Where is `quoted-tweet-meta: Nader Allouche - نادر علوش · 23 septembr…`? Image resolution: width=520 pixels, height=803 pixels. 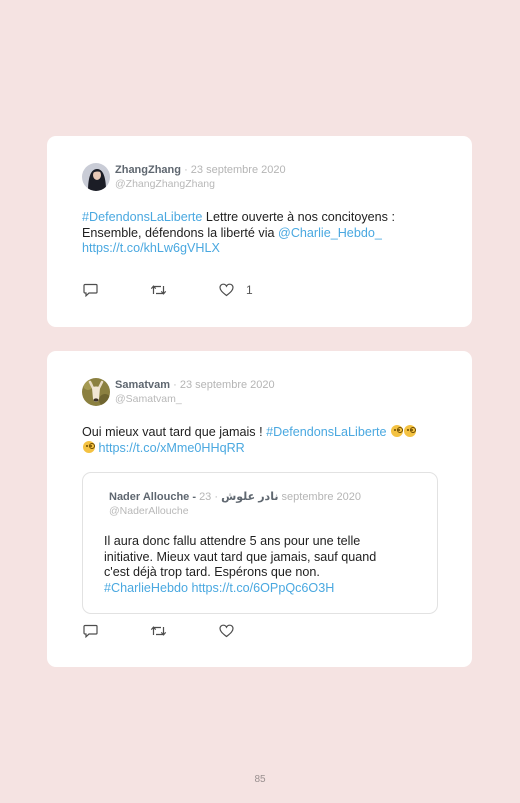 quoted-tweet-meta: Nader Allouche - نادر علوش · 23 septembr… is located at coordinates (235, 504).